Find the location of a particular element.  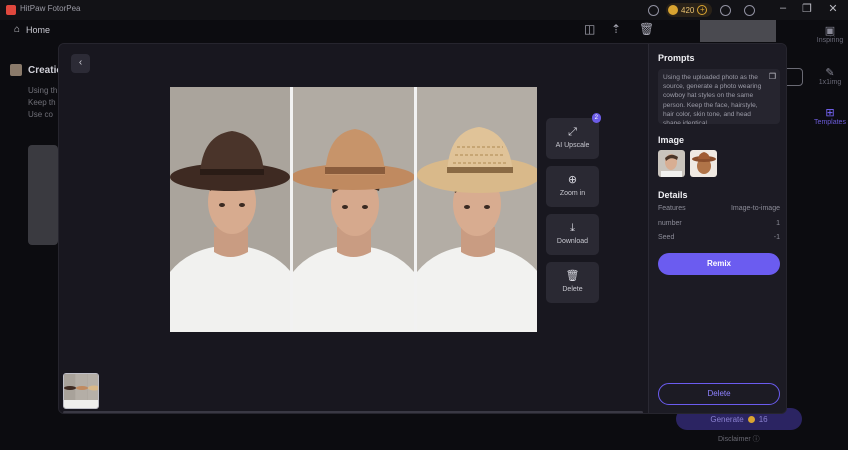

background-photo is located at coordinates (738, 31).